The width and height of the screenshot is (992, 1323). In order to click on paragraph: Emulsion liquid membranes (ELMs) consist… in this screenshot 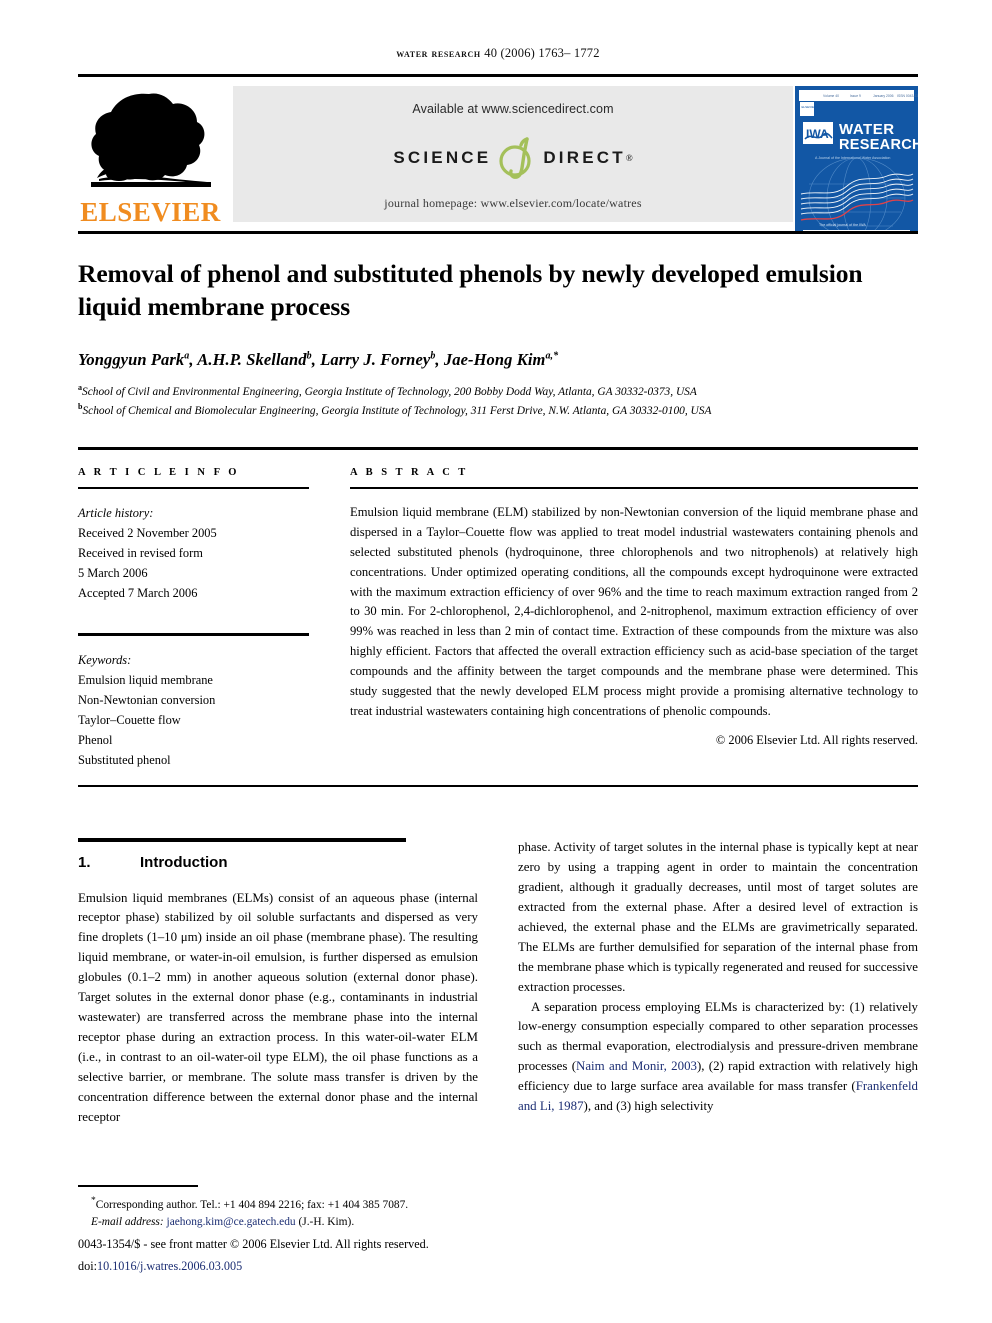, I will do `click(278, 1007)`.